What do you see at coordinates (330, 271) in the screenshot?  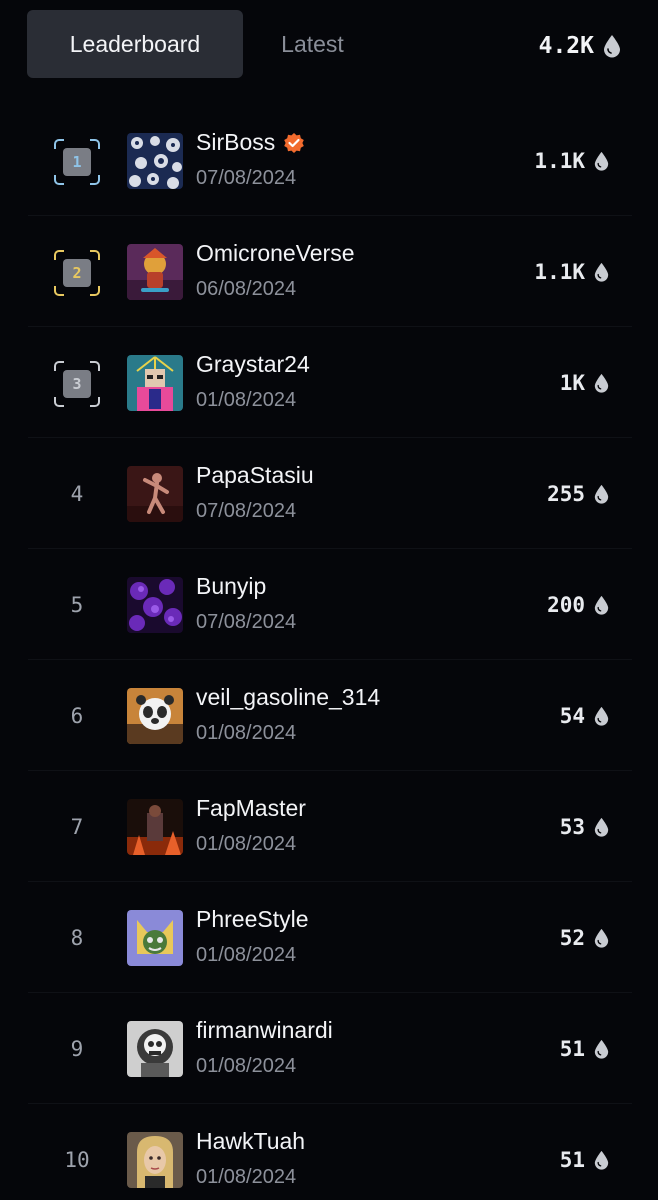 I see `leaderboard-row: 2 OmicroneVerse 06/08/2024 1.1K` at bounding box center [330, 271].